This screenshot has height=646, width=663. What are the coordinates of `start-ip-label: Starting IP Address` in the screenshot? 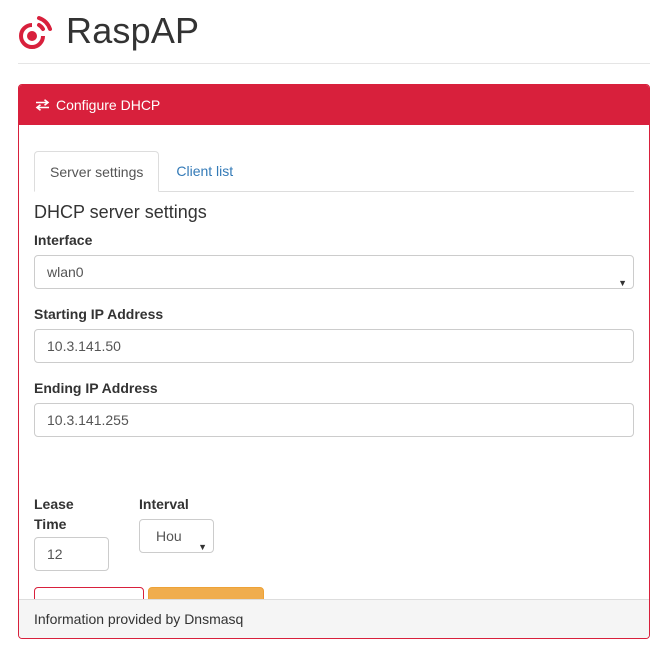 It's located at (99, 314).